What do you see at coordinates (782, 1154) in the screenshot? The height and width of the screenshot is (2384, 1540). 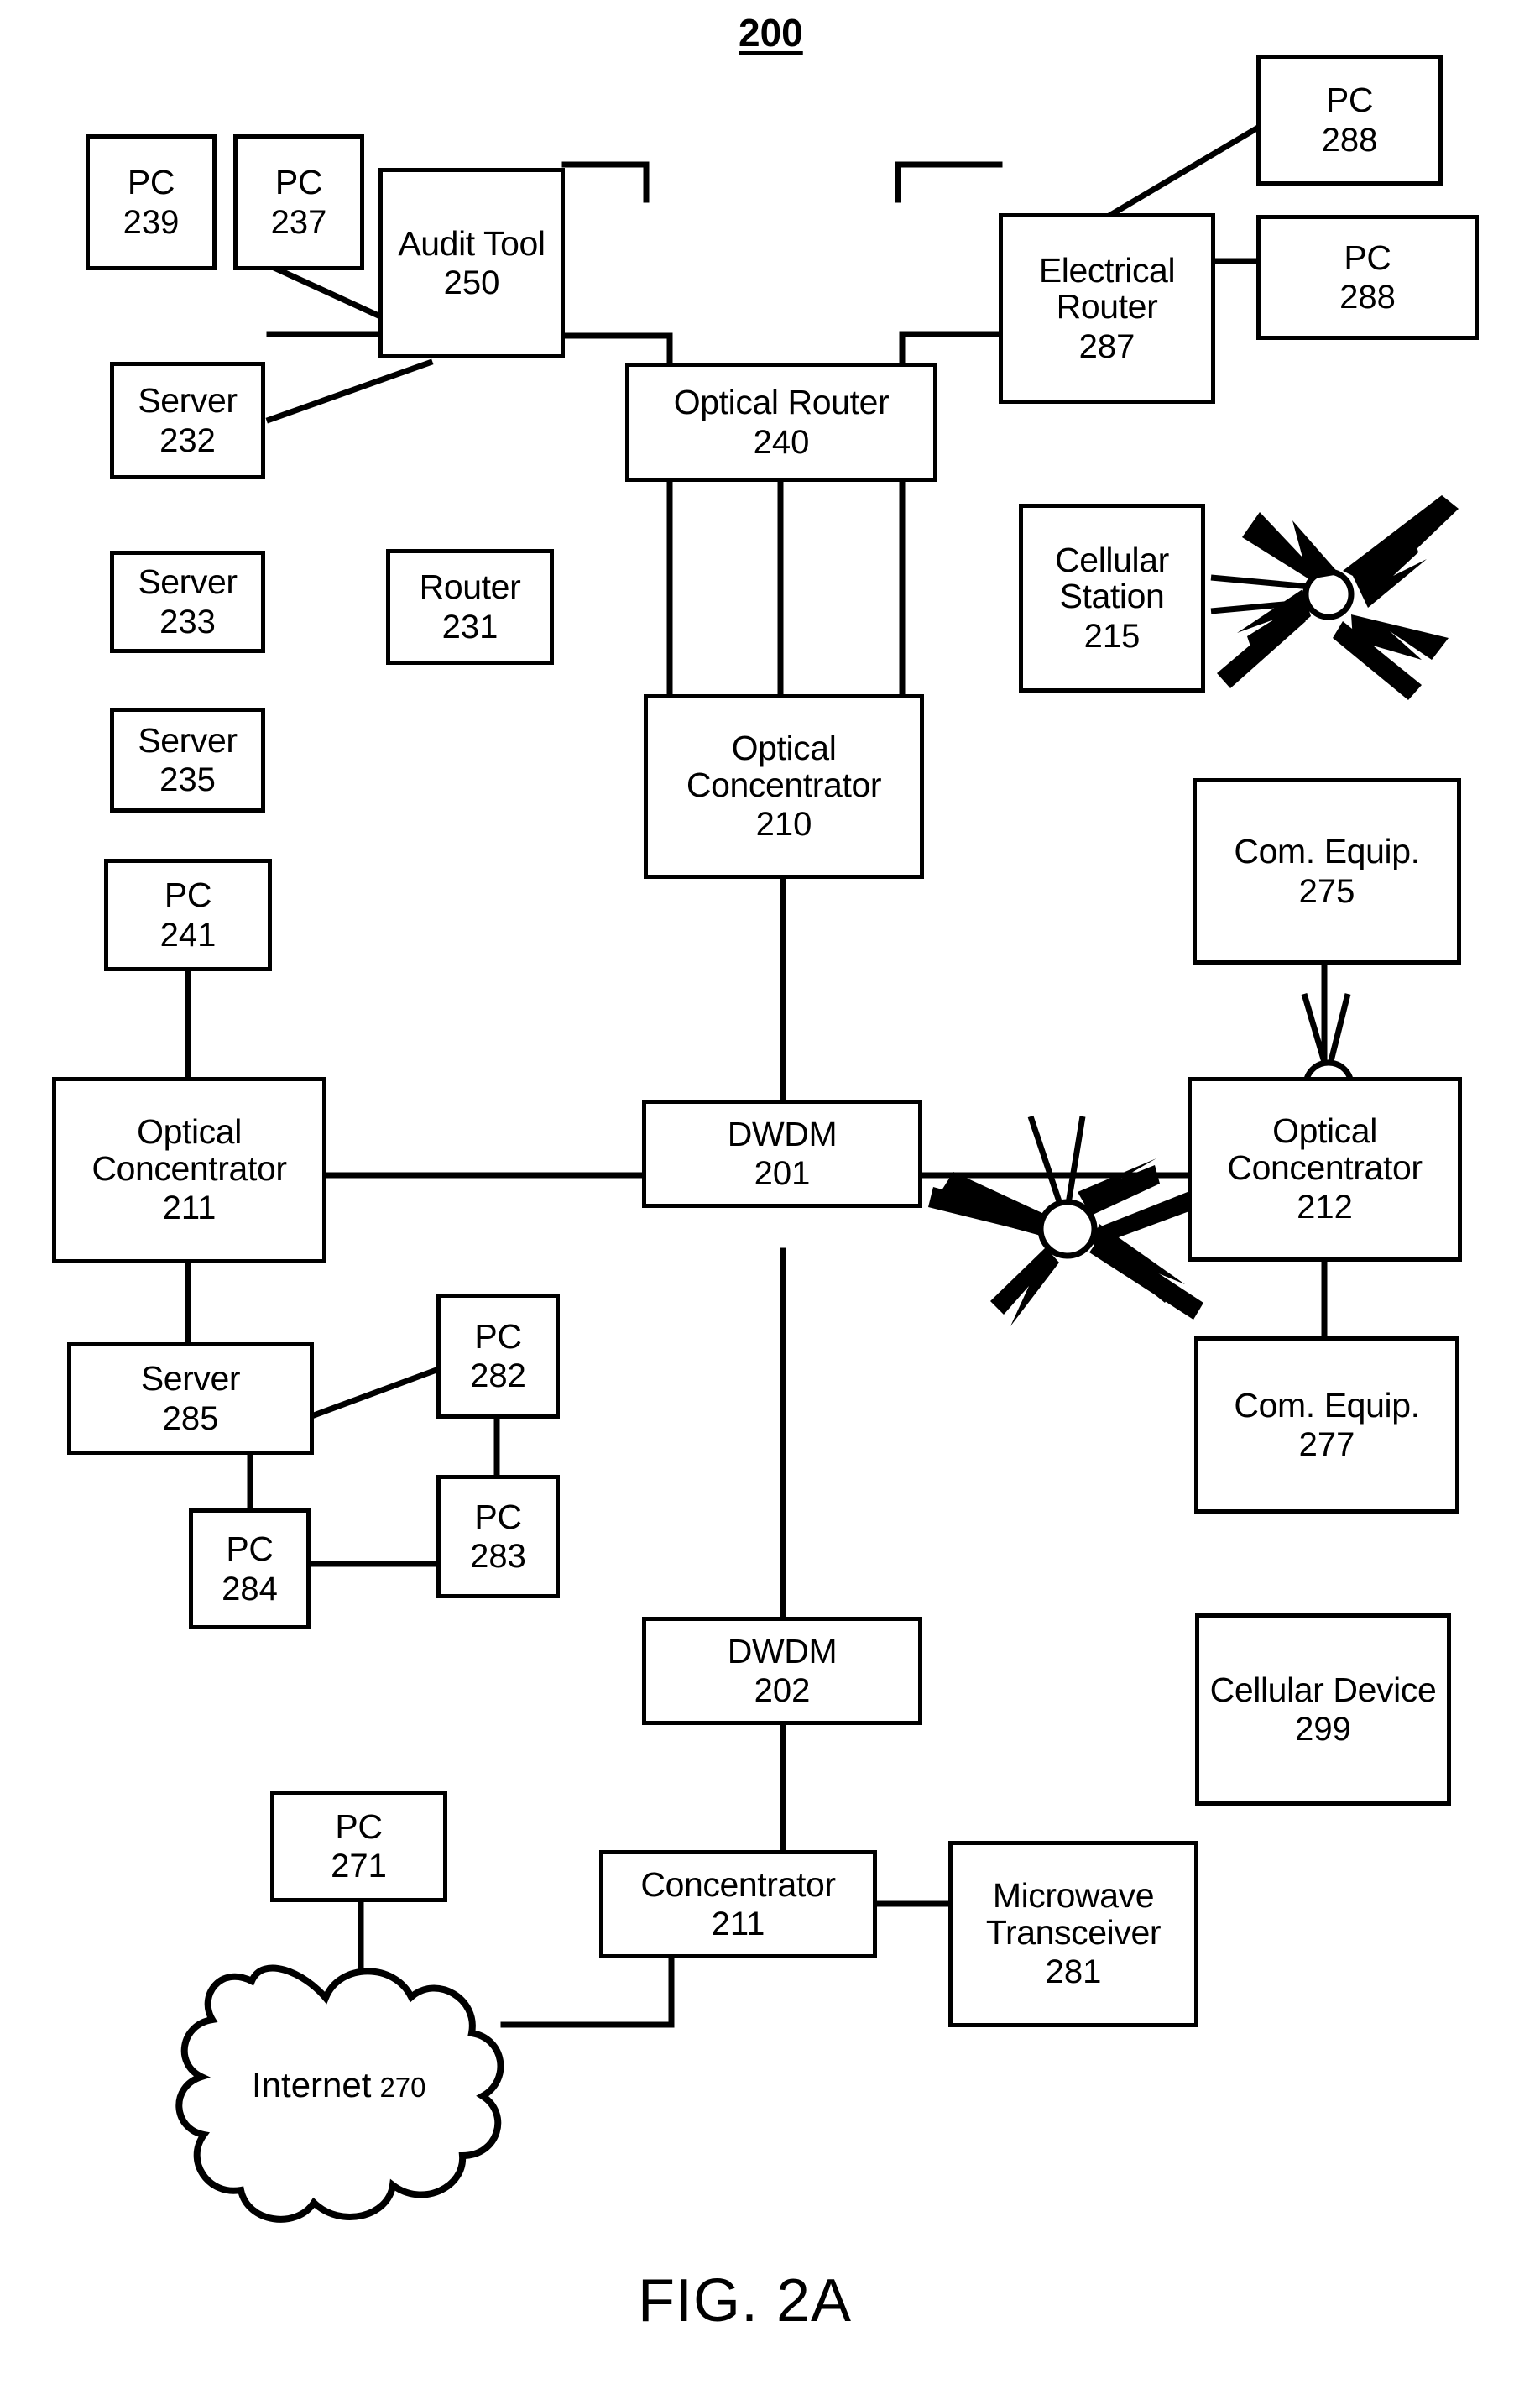 I see `node-dwdm-201: DWDM 201` at bounding box center [782, 1154].